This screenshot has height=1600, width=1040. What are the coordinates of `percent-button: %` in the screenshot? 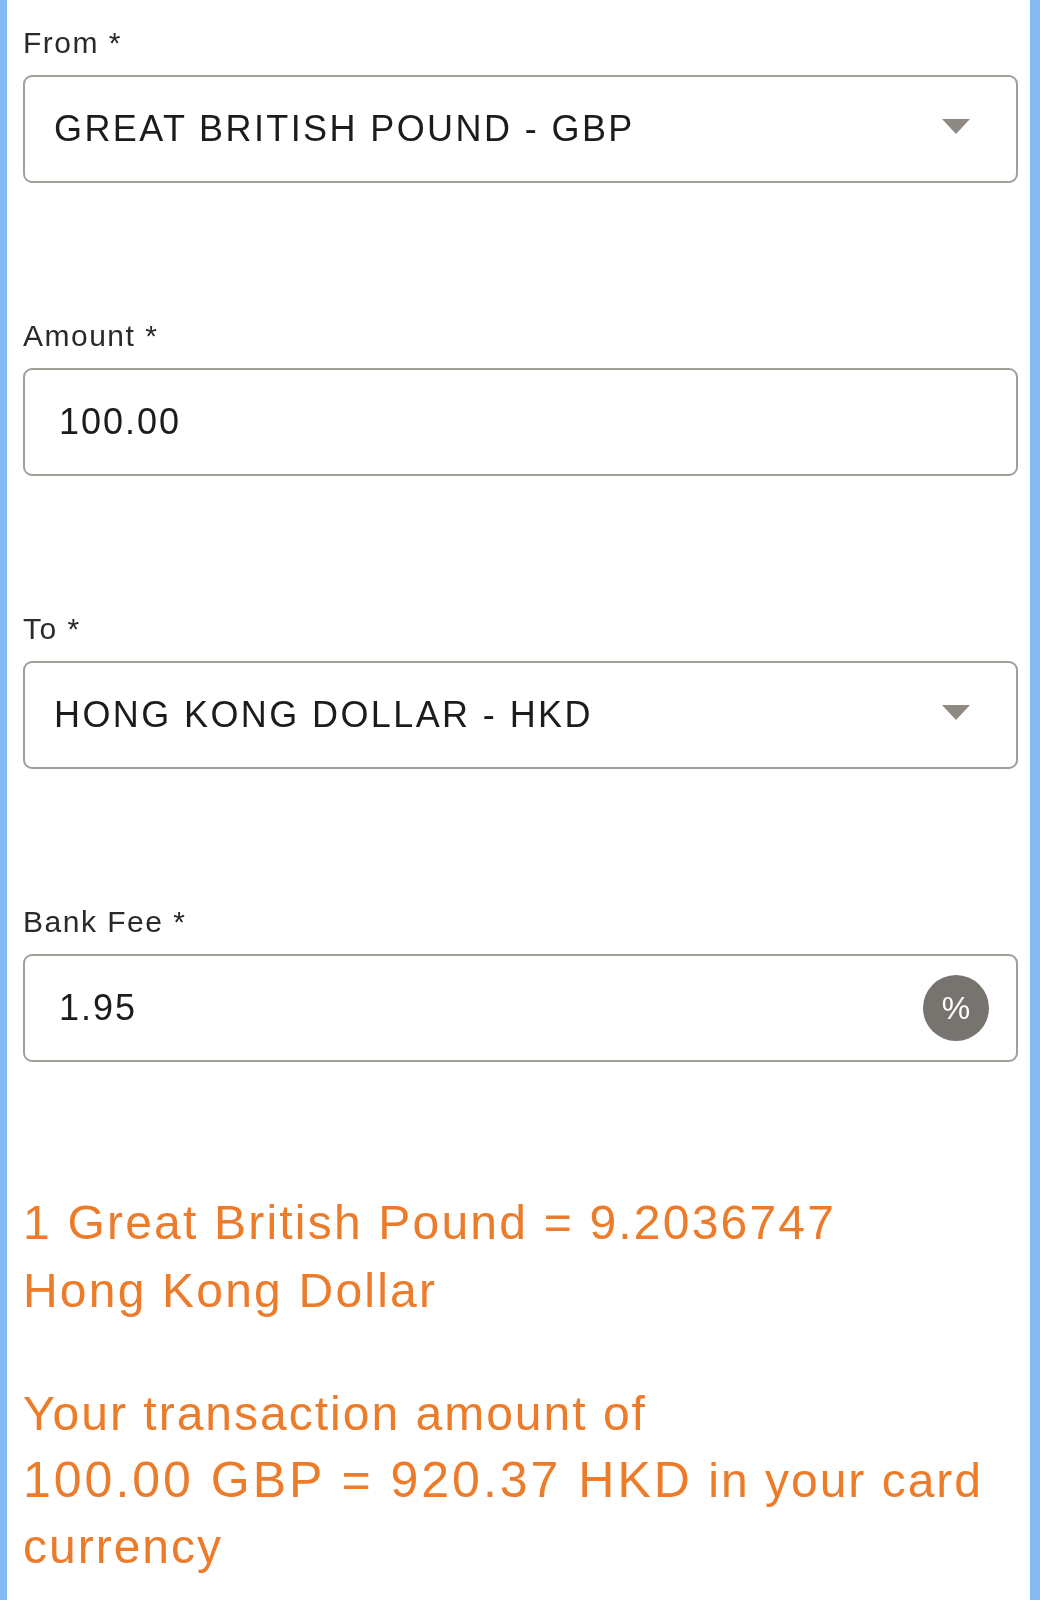 It's located at (956, 1008).